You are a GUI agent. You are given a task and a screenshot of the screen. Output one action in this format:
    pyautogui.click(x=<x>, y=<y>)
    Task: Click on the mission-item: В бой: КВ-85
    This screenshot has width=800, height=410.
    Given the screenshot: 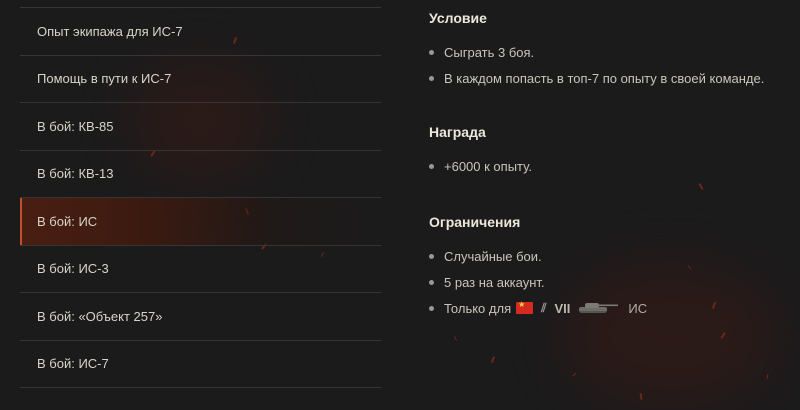 What is the action you would take?
    pyautogui.click(x=200, y=127)
    